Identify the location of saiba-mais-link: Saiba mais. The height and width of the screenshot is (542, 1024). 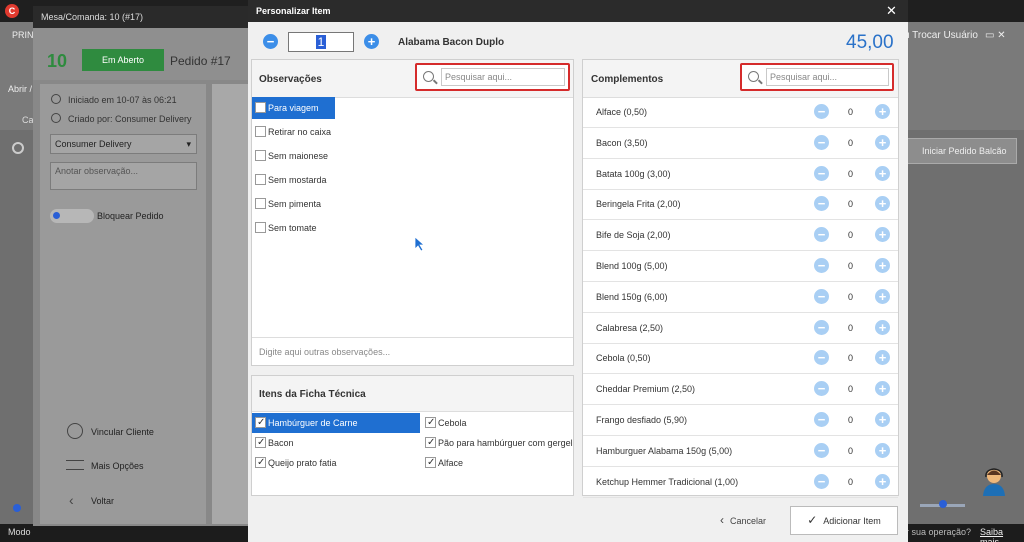
(1002, 534).